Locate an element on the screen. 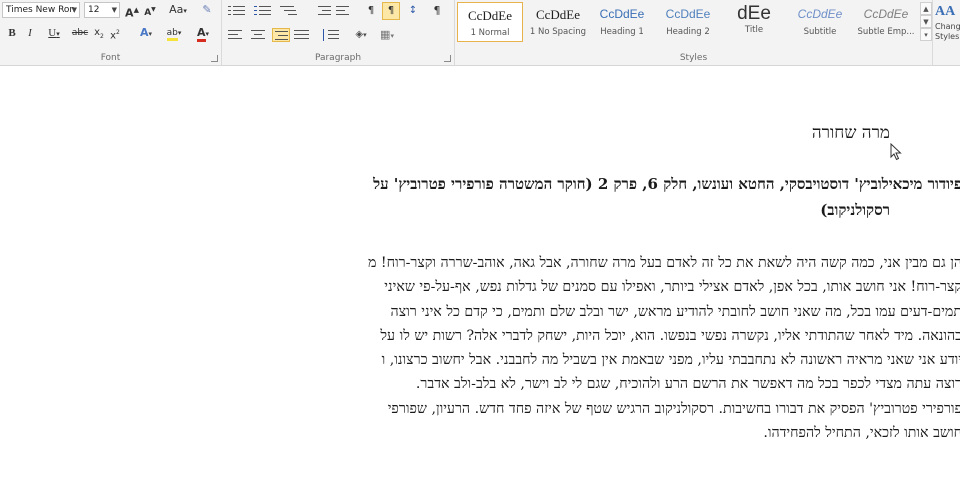  justify-icon is located at coordinates (303, 35).